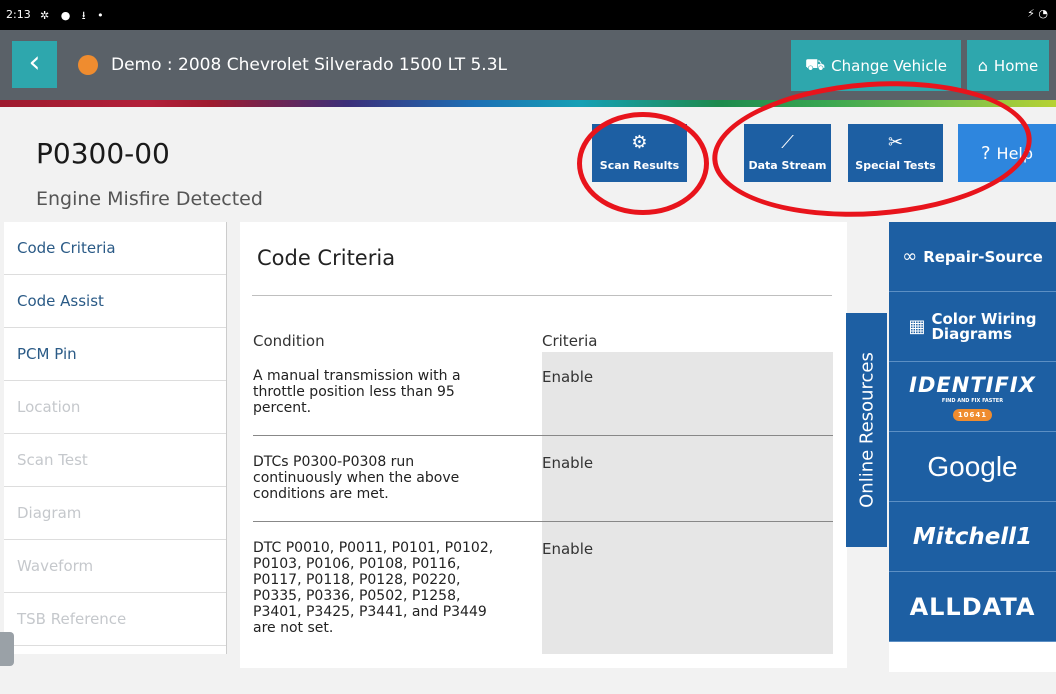 The height and width of the screenshot is (694, 1056). I want to click on nav-item-tsb-reference: TSB Reference, so click(115, 619).